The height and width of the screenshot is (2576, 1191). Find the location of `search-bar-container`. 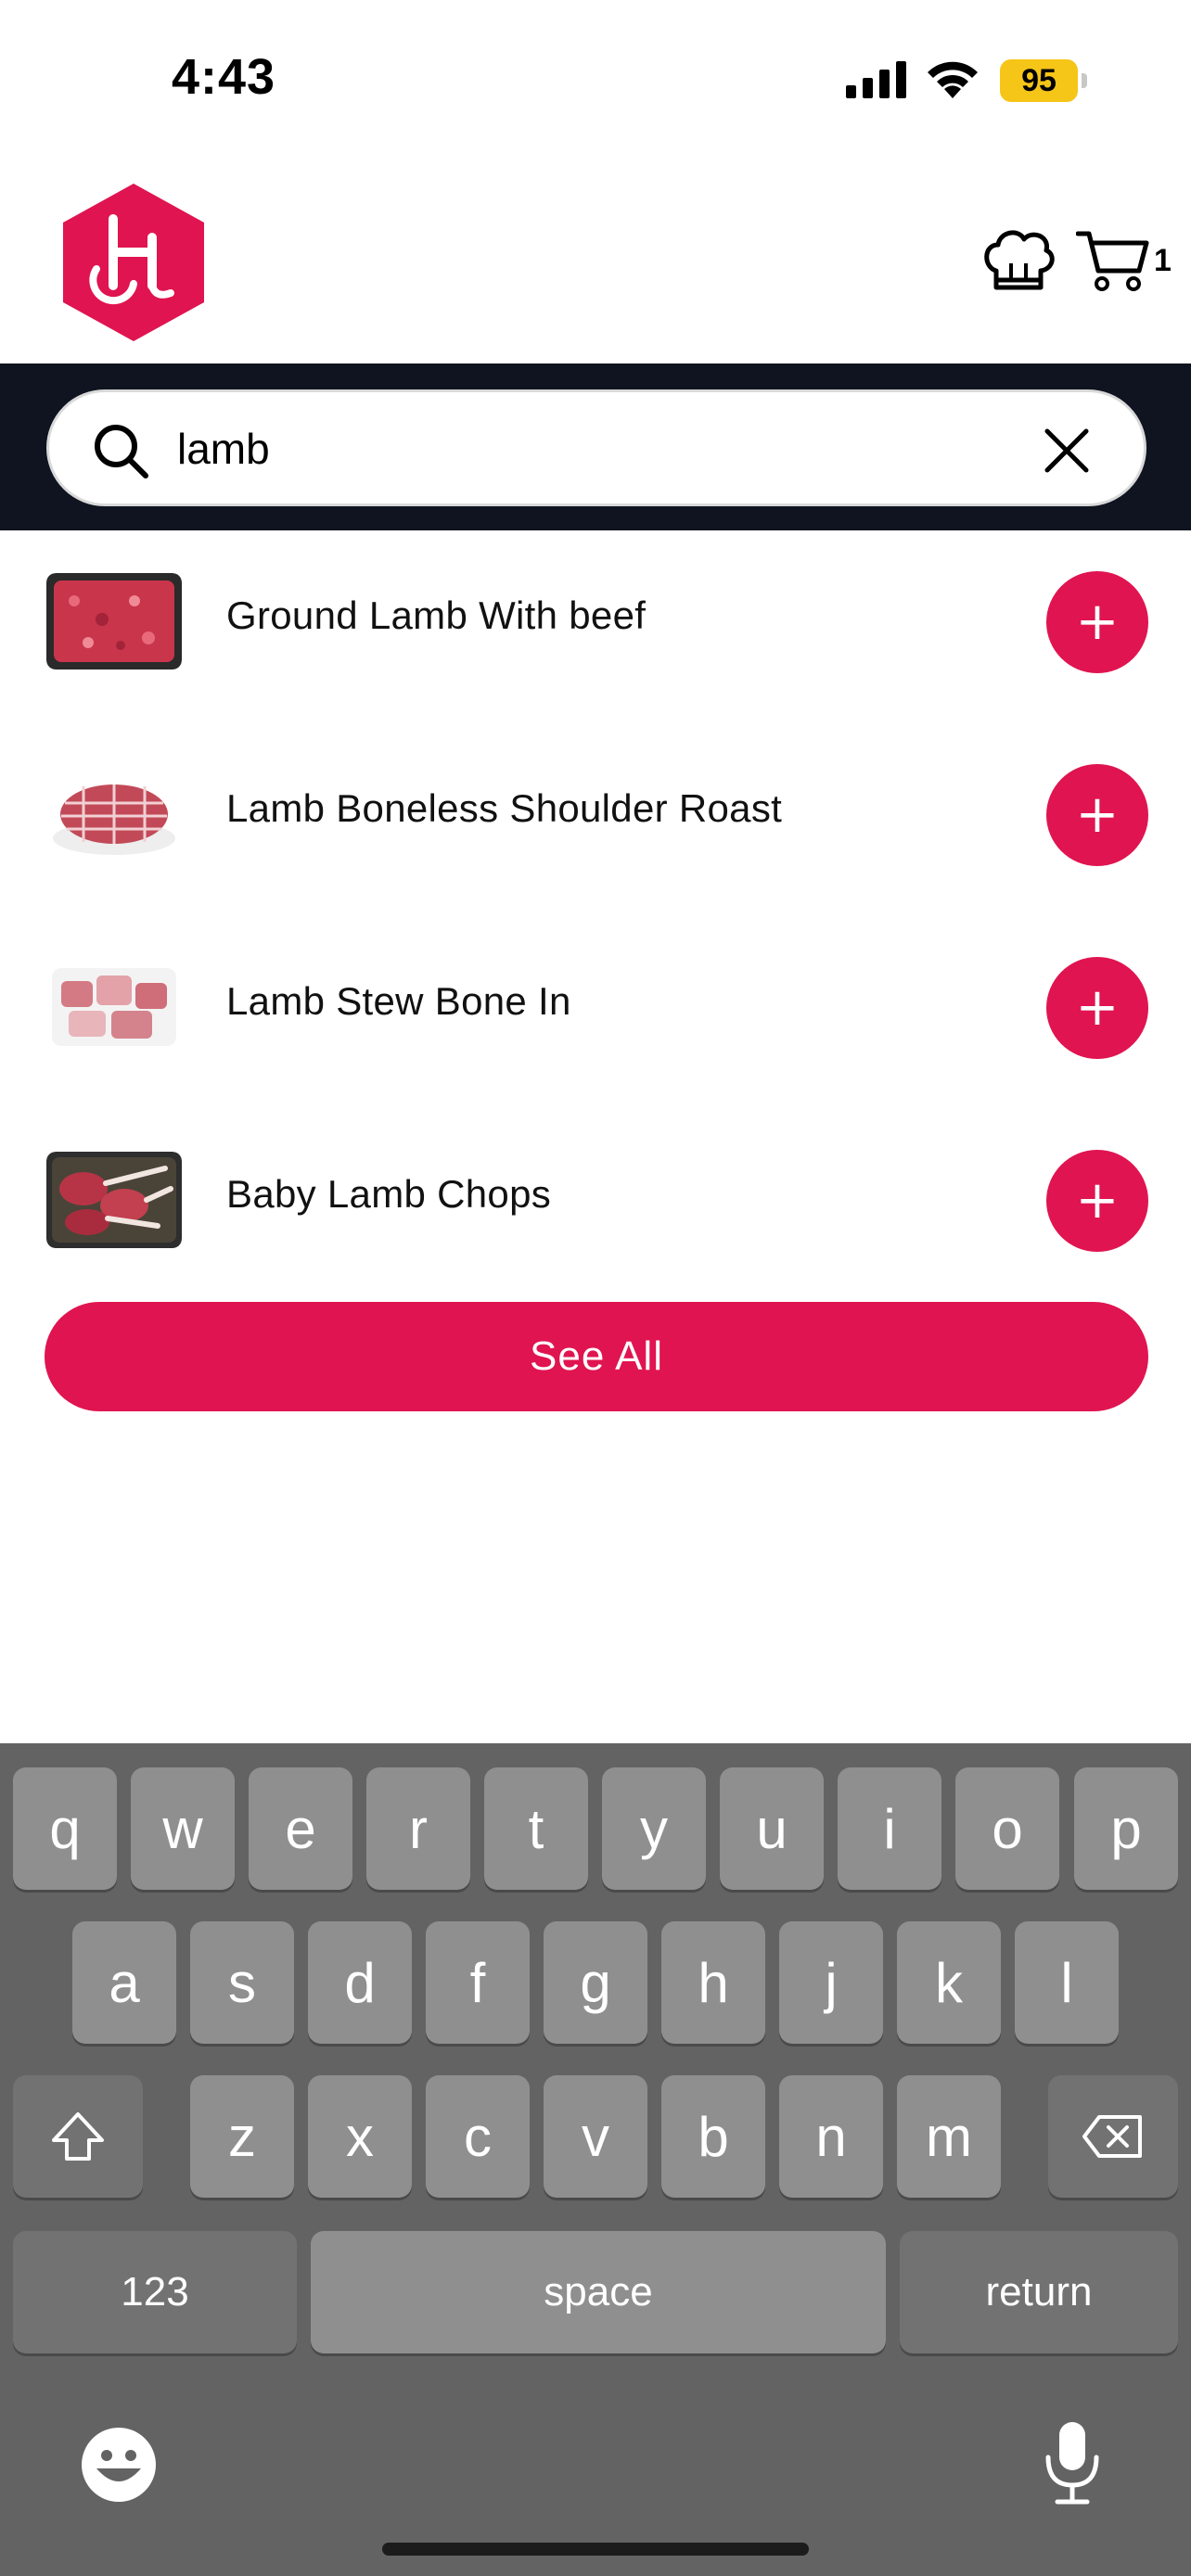

search-bar-container is located at coordinates (595, 447).